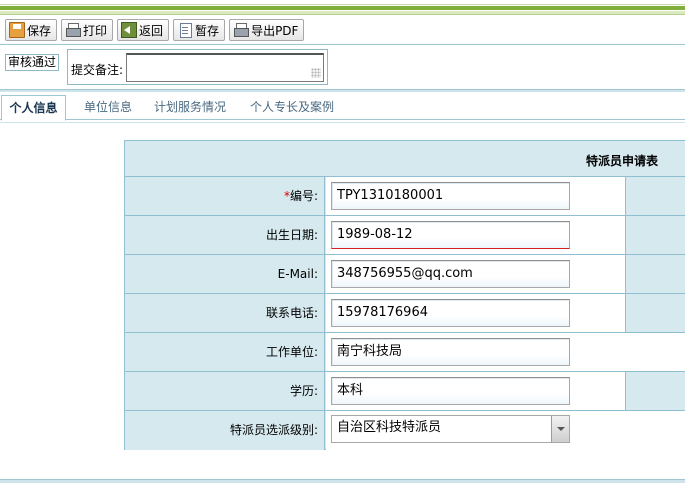 The image size is (685, 488). What do you see at coordinates (450, 235) in the screenshot?
I see `birthdate-input: 1989-08-12` at bounding box center [450, 235].